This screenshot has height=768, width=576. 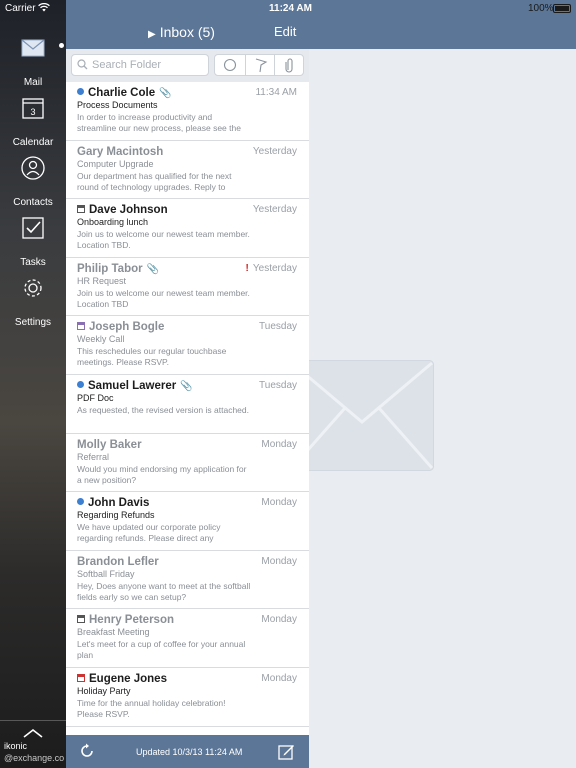 What do you see at coordinates (132, 620) in the screenshot?
I see `sender-name: Henry Peterson` at bounding box center [132, 620].